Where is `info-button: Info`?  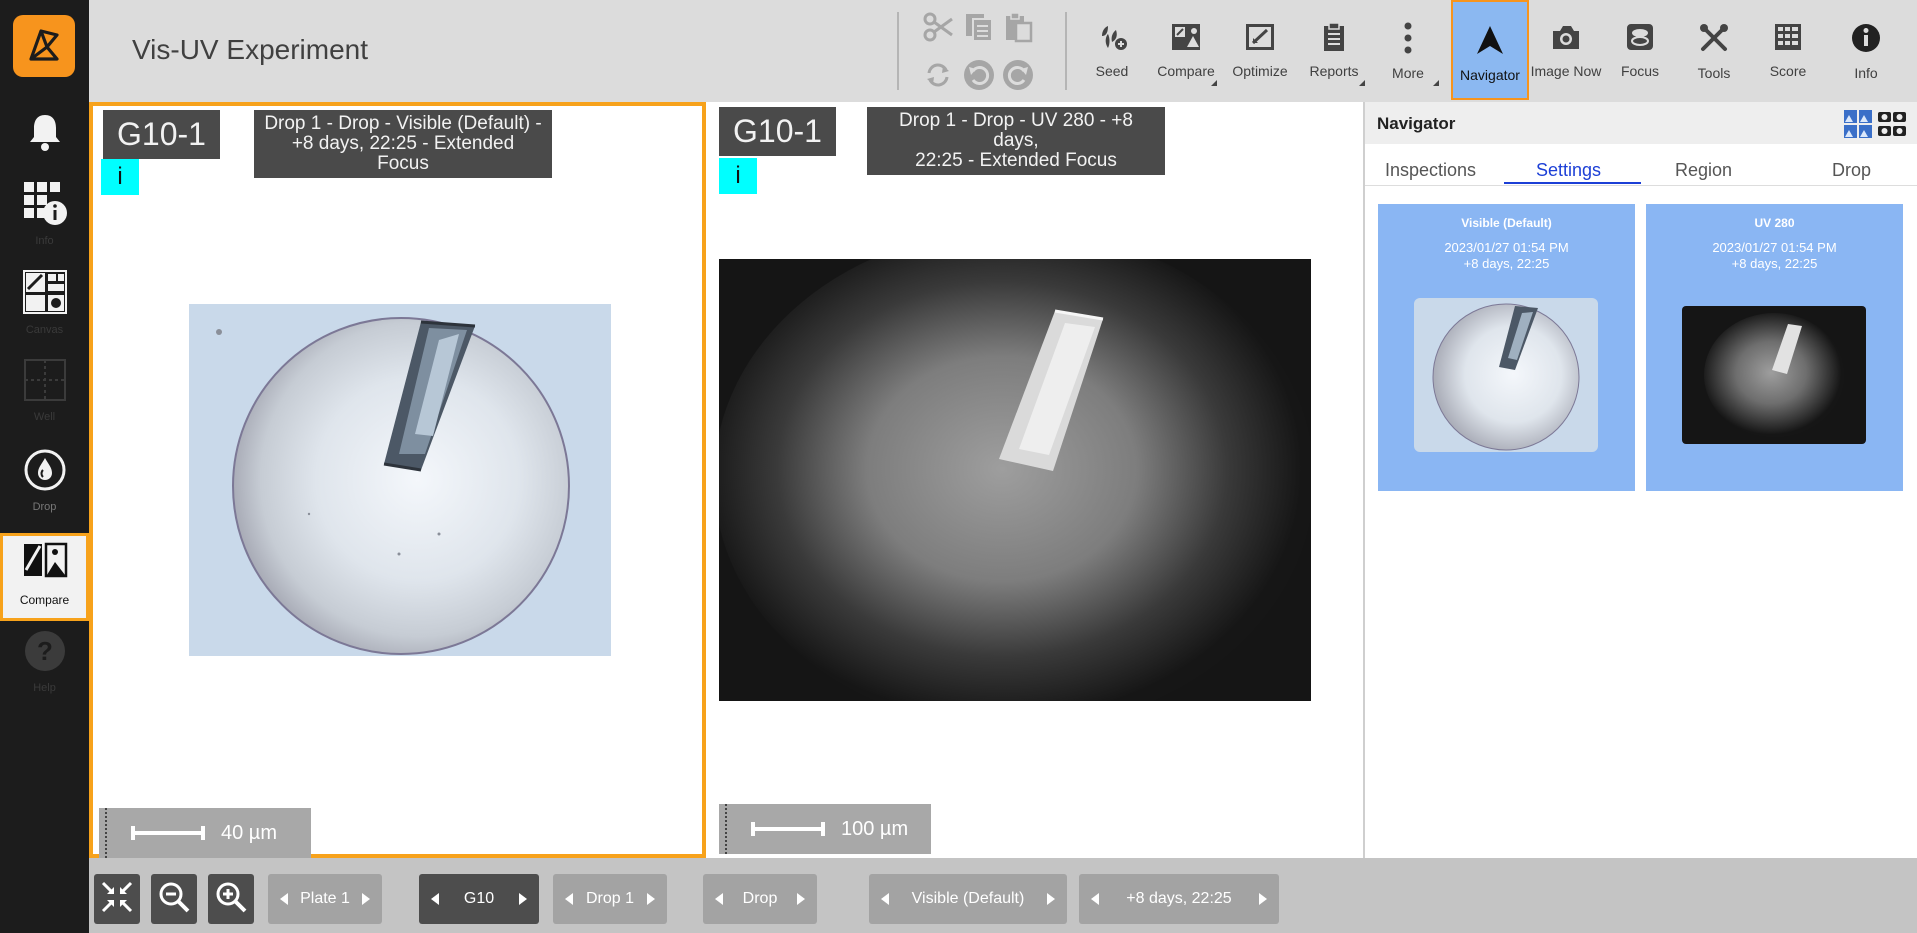
info-button: Info is located at coordinates (1866, 50).